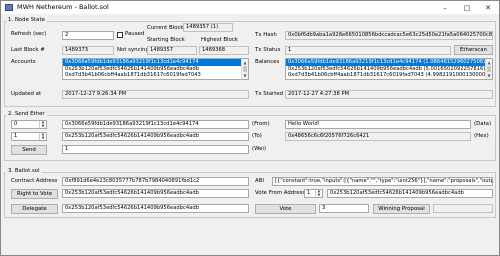 This screenshot has height=256, width=500. I want to click on minimize-icon: –, so click(445, 7).